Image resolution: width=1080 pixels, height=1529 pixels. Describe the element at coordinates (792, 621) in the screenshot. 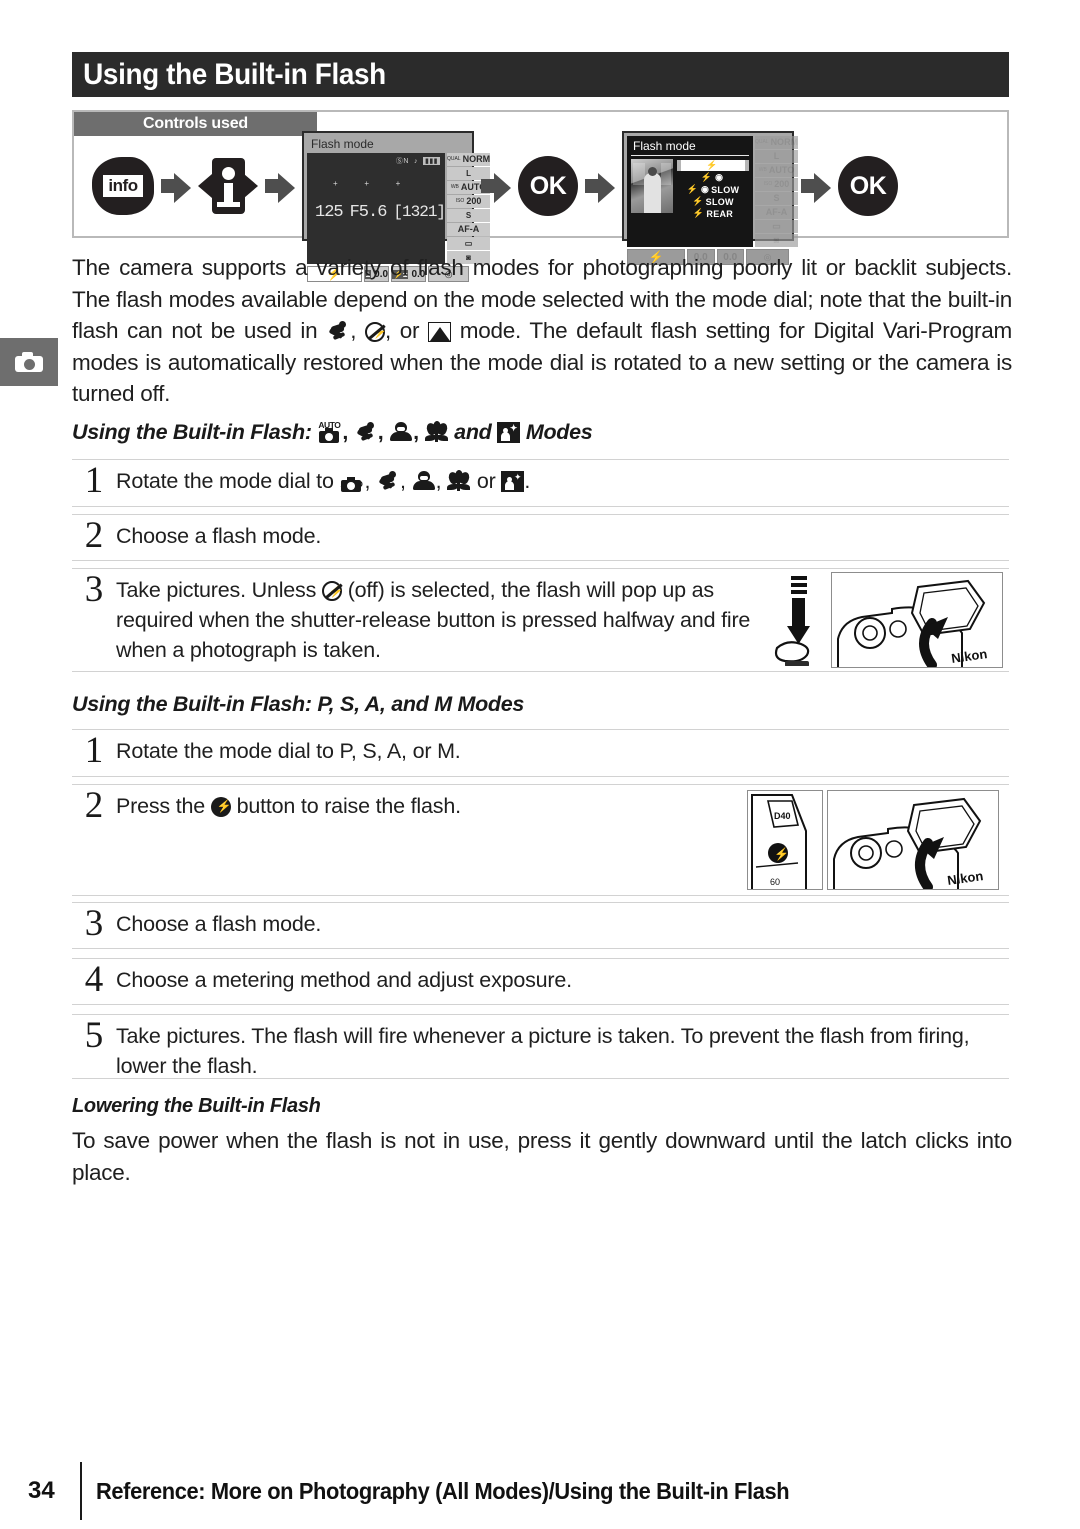

I see `press-down-arrow-icon` at that location.